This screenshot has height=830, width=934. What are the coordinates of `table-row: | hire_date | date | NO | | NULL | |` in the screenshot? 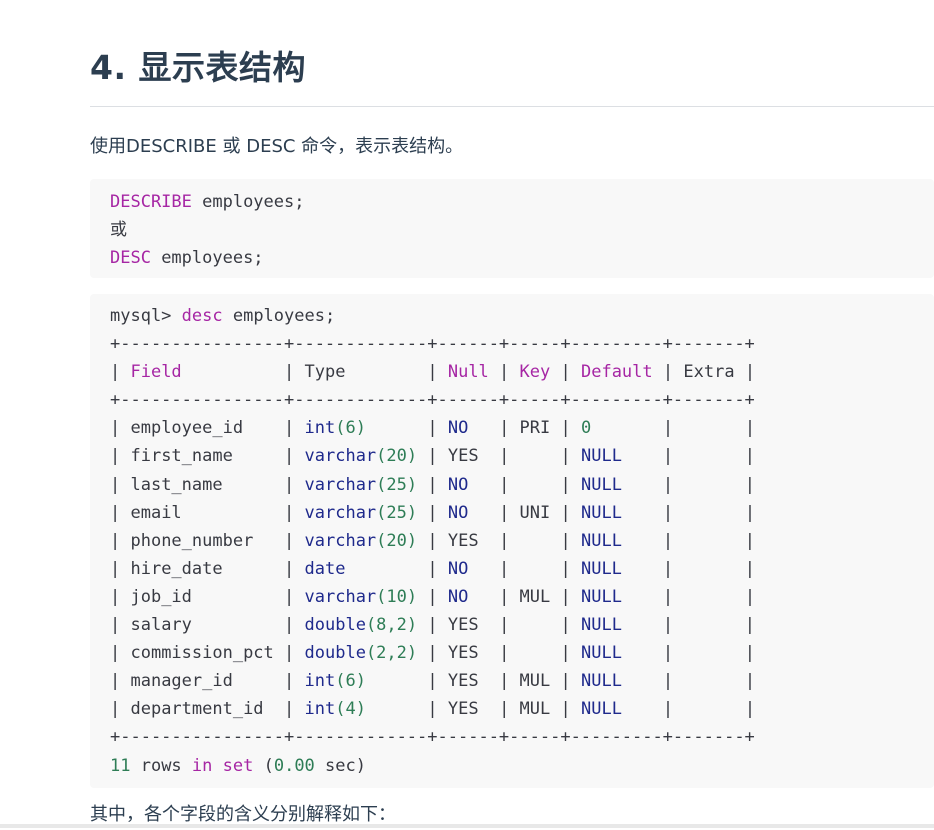 It's located at (433, 568).